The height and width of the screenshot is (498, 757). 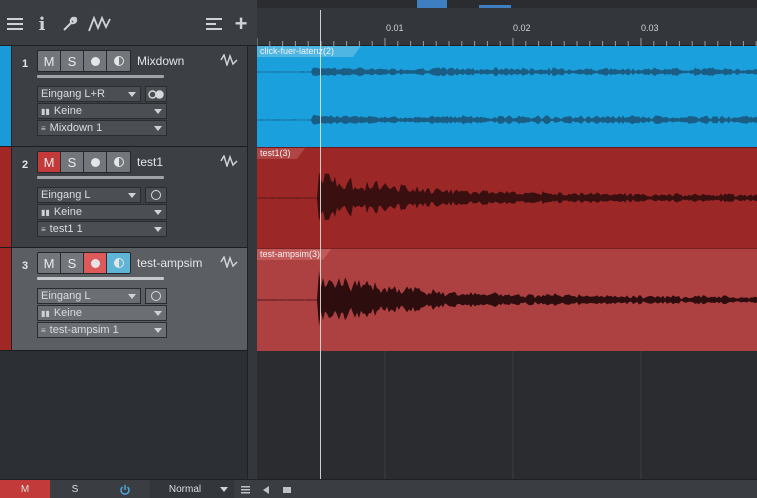 I want to click on add-glyph: +, so click(x=241, y=23).